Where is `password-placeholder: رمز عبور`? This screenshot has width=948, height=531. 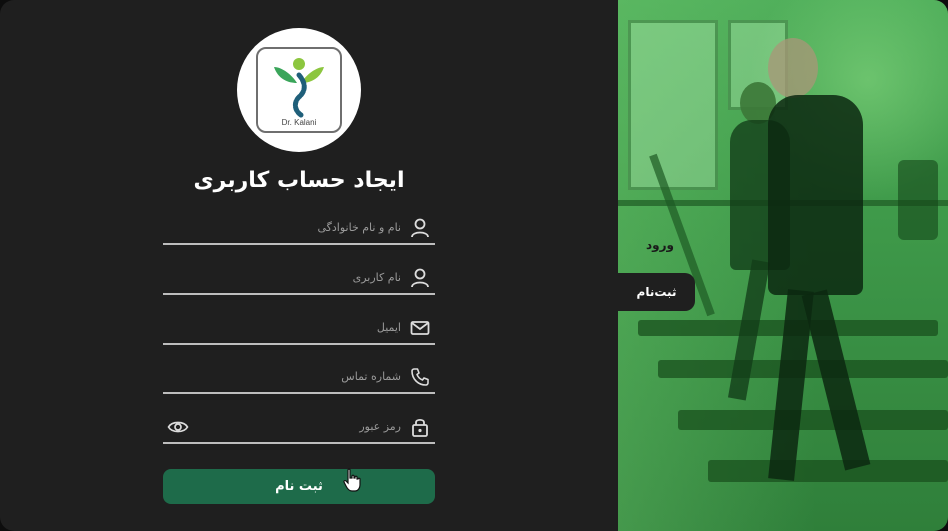
password-placeholder: رمز عبور is located at coordinates (380, 426).